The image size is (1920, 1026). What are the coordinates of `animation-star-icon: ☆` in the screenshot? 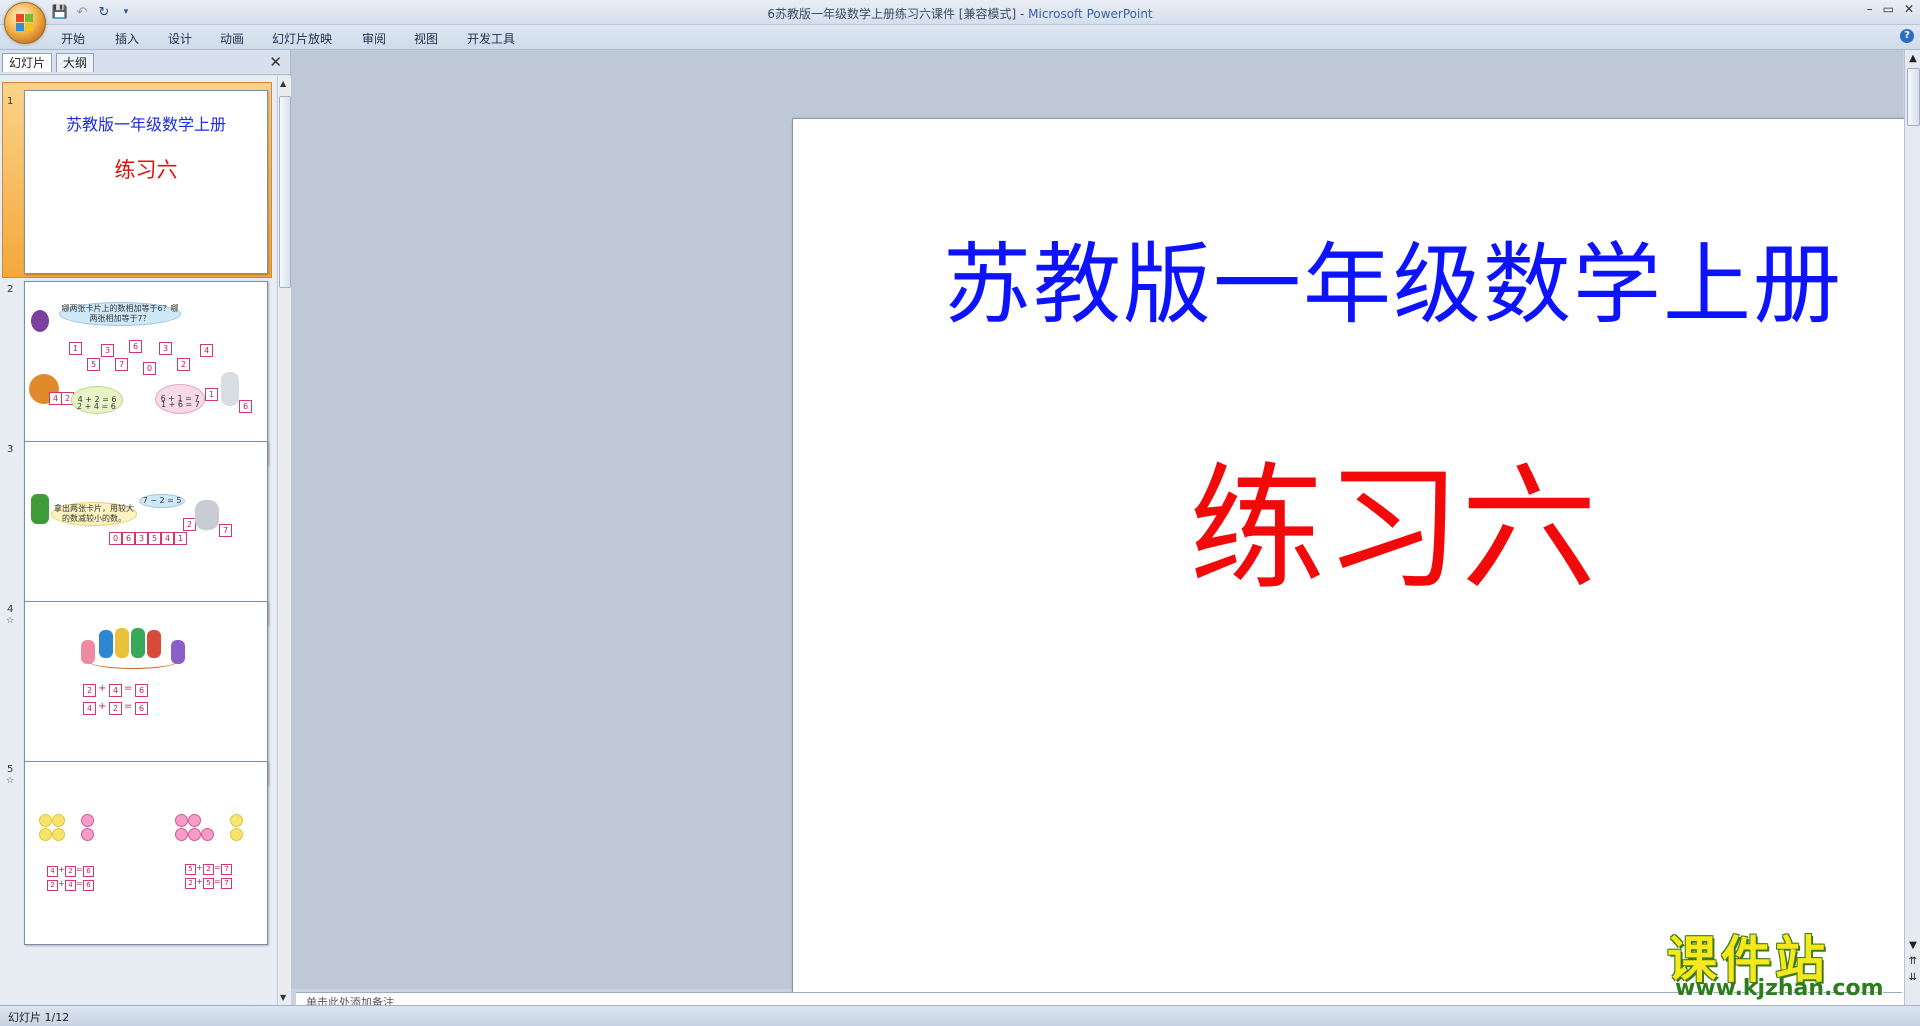 It's located at (10, 621).